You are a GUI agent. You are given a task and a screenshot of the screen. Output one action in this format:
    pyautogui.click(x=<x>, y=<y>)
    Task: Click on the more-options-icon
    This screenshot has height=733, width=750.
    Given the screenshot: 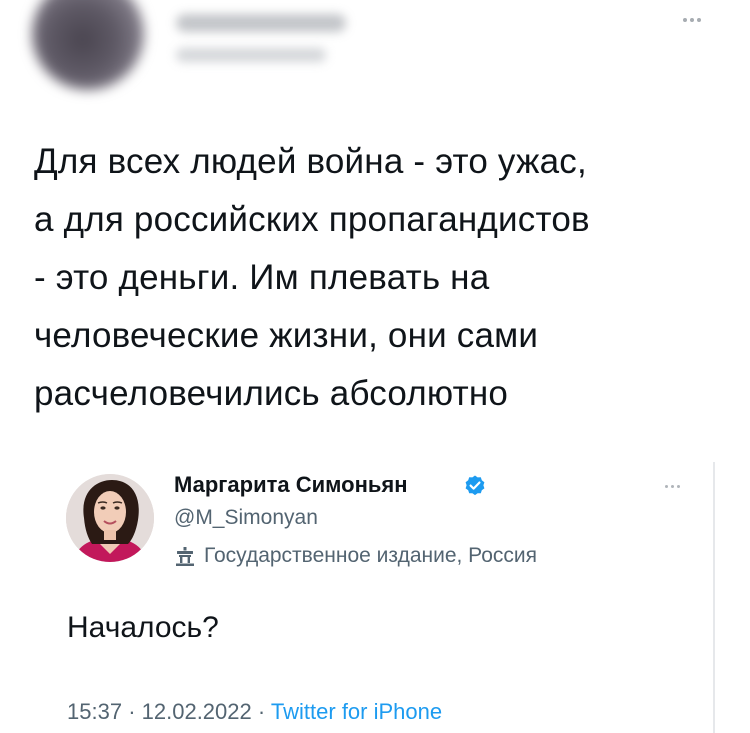 What is the action you would take?
    pyautogui.click(x=692, y=20)
    